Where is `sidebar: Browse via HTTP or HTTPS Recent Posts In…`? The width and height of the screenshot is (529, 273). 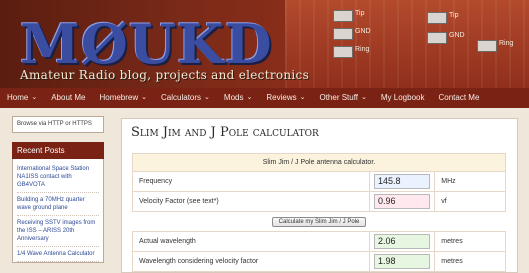
sidebar: Browse via HTTP or HTTPS Recent Posts In… is located at coordinates (58, 189).